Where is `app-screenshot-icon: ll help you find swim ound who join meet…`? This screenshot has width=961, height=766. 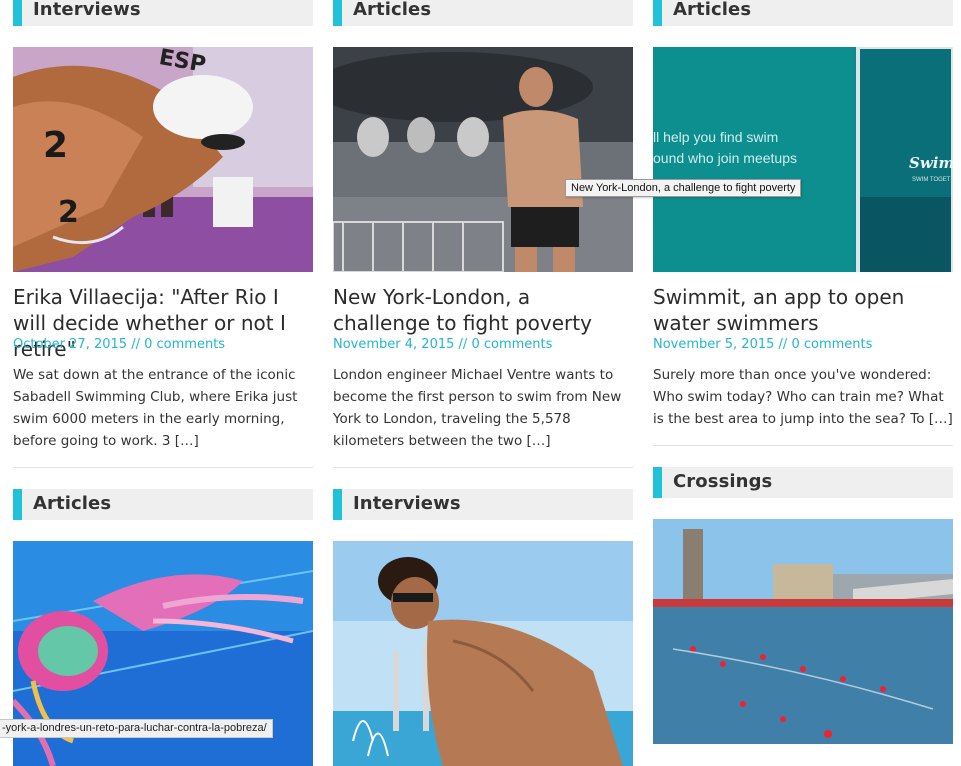 app-screenshot-icon: ll help you find swim ound who join meet… is located at coordinates (803, 159).